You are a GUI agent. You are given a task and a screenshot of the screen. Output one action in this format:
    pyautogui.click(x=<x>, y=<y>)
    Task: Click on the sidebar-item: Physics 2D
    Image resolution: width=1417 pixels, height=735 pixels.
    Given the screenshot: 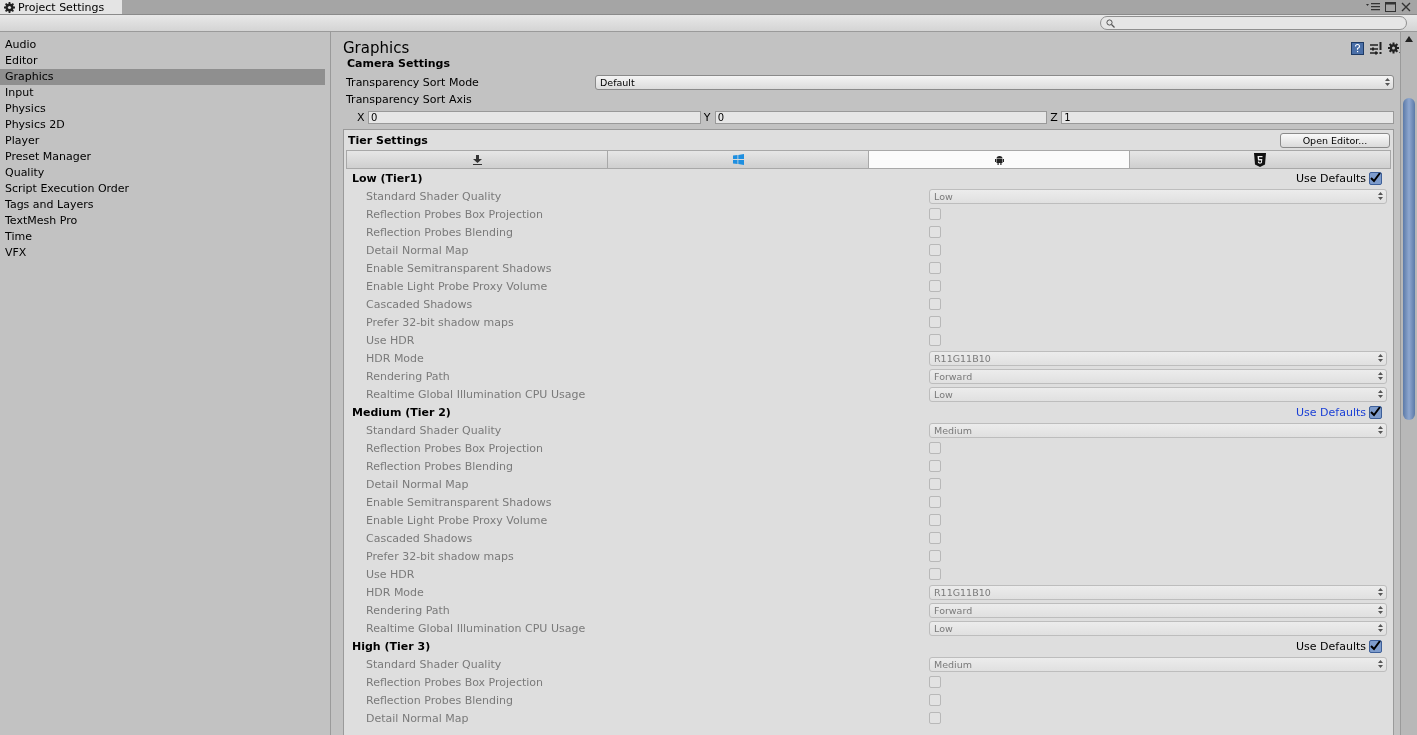 What is the action you would take?
    pyautogui.click(x=162, y=125)
    